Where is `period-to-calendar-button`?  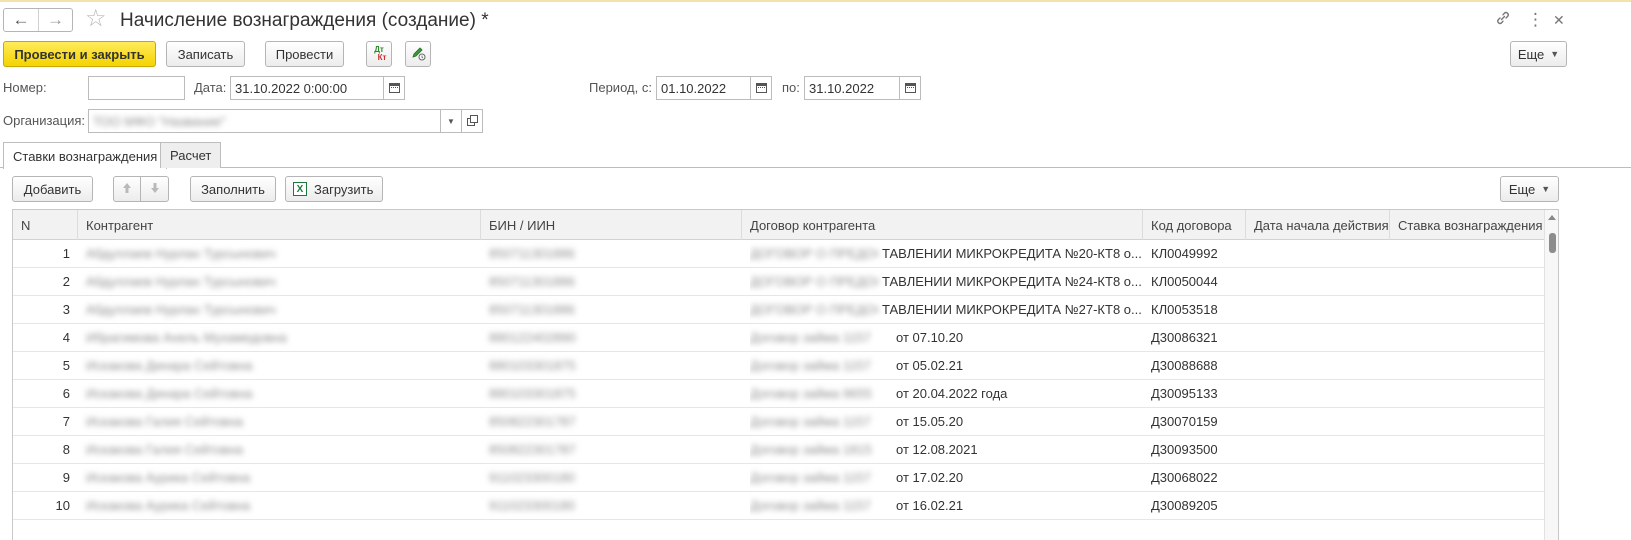 period-to-calendar-button is located at coordinates (910, 88).